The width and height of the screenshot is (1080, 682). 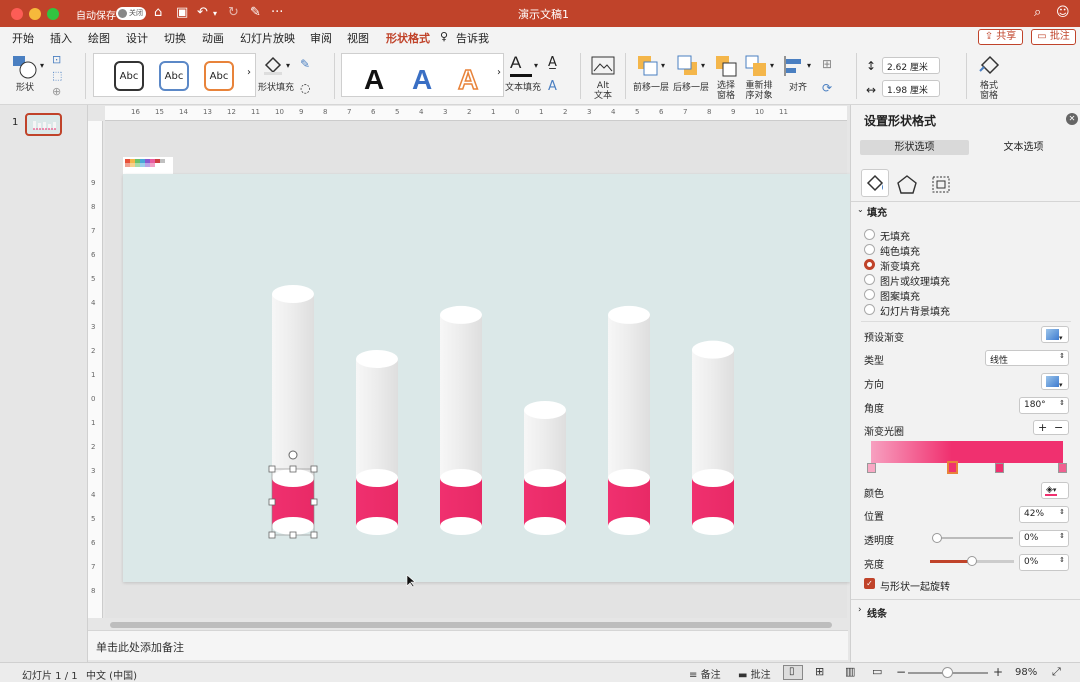 I want to click on text-outline-icon: A̲, so click(x=552, y=62).